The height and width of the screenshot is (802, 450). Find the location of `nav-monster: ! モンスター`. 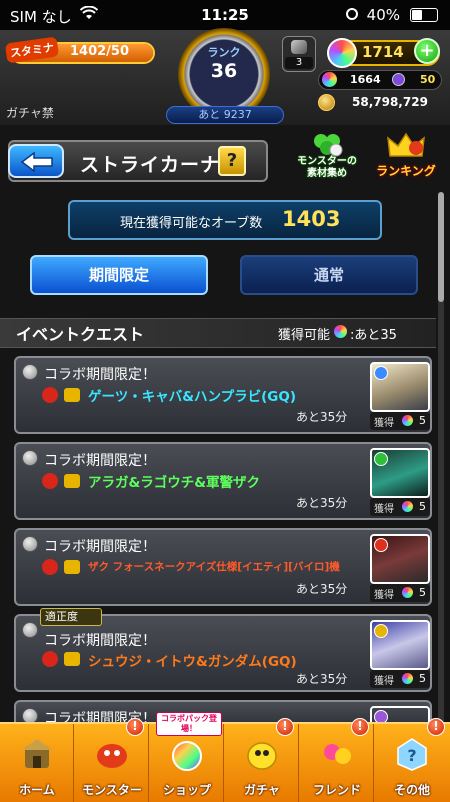

nav-monster: ! モンスター is located at coordinates (112, 760).